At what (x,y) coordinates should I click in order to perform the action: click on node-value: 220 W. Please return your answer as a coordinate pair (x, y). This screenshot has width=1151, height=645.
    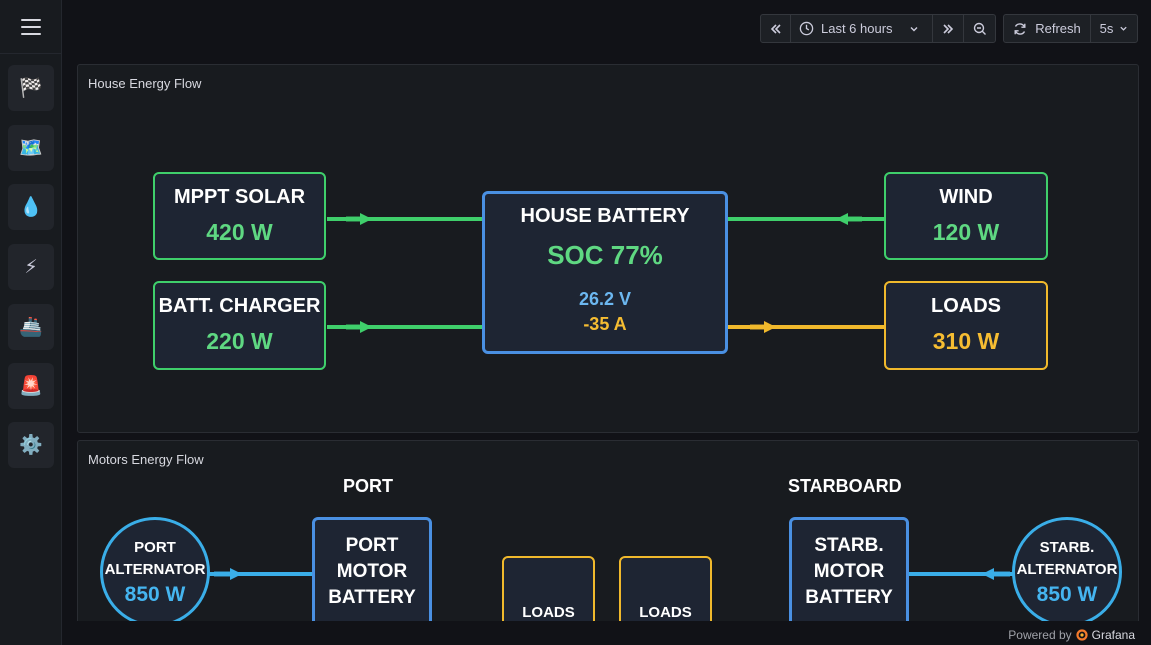
    Looking at the image, I should click on (239, 341).